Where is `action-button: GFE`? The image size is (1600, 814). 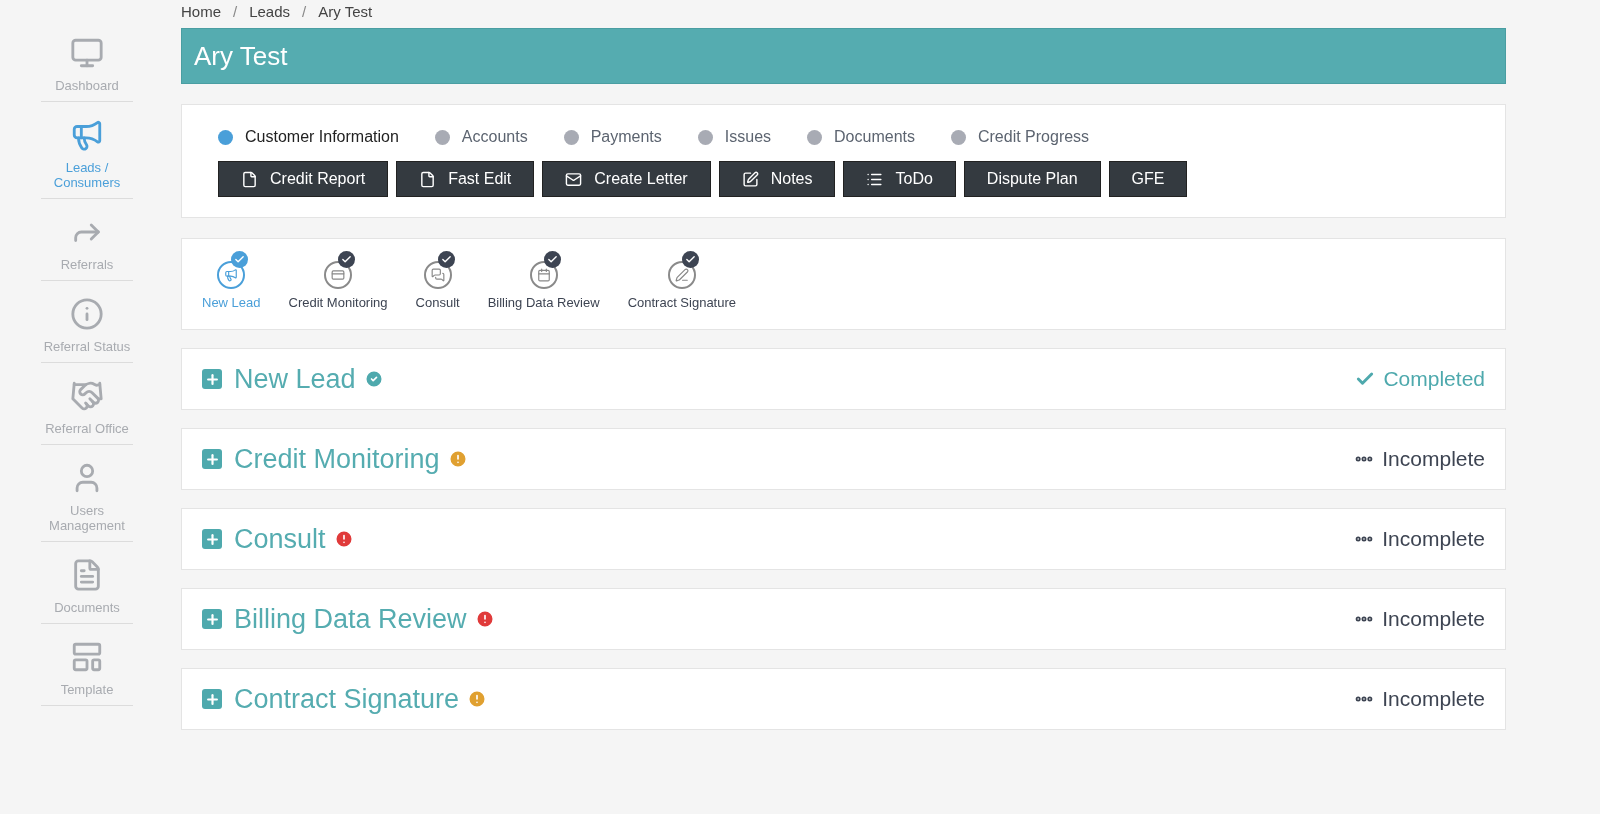 action-button: GFE is located at coordinates (1148, 179).